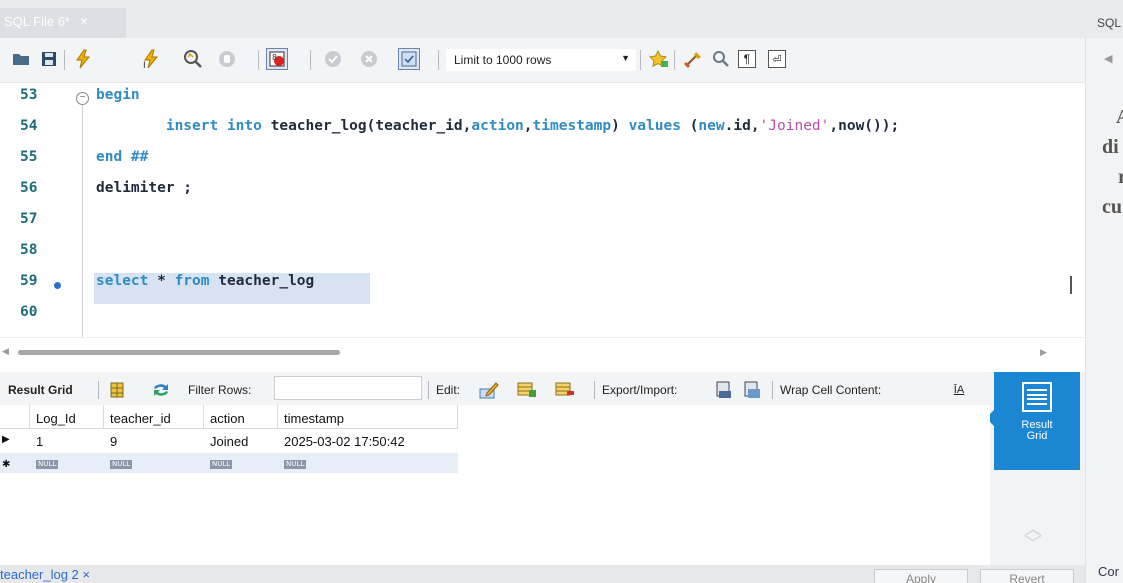 Image resolution: width=1123 pixels, height=583 pixels. Describe the element at coordinates (154, 441) in the screenshot. I see `grid-cell: 9` at that location.